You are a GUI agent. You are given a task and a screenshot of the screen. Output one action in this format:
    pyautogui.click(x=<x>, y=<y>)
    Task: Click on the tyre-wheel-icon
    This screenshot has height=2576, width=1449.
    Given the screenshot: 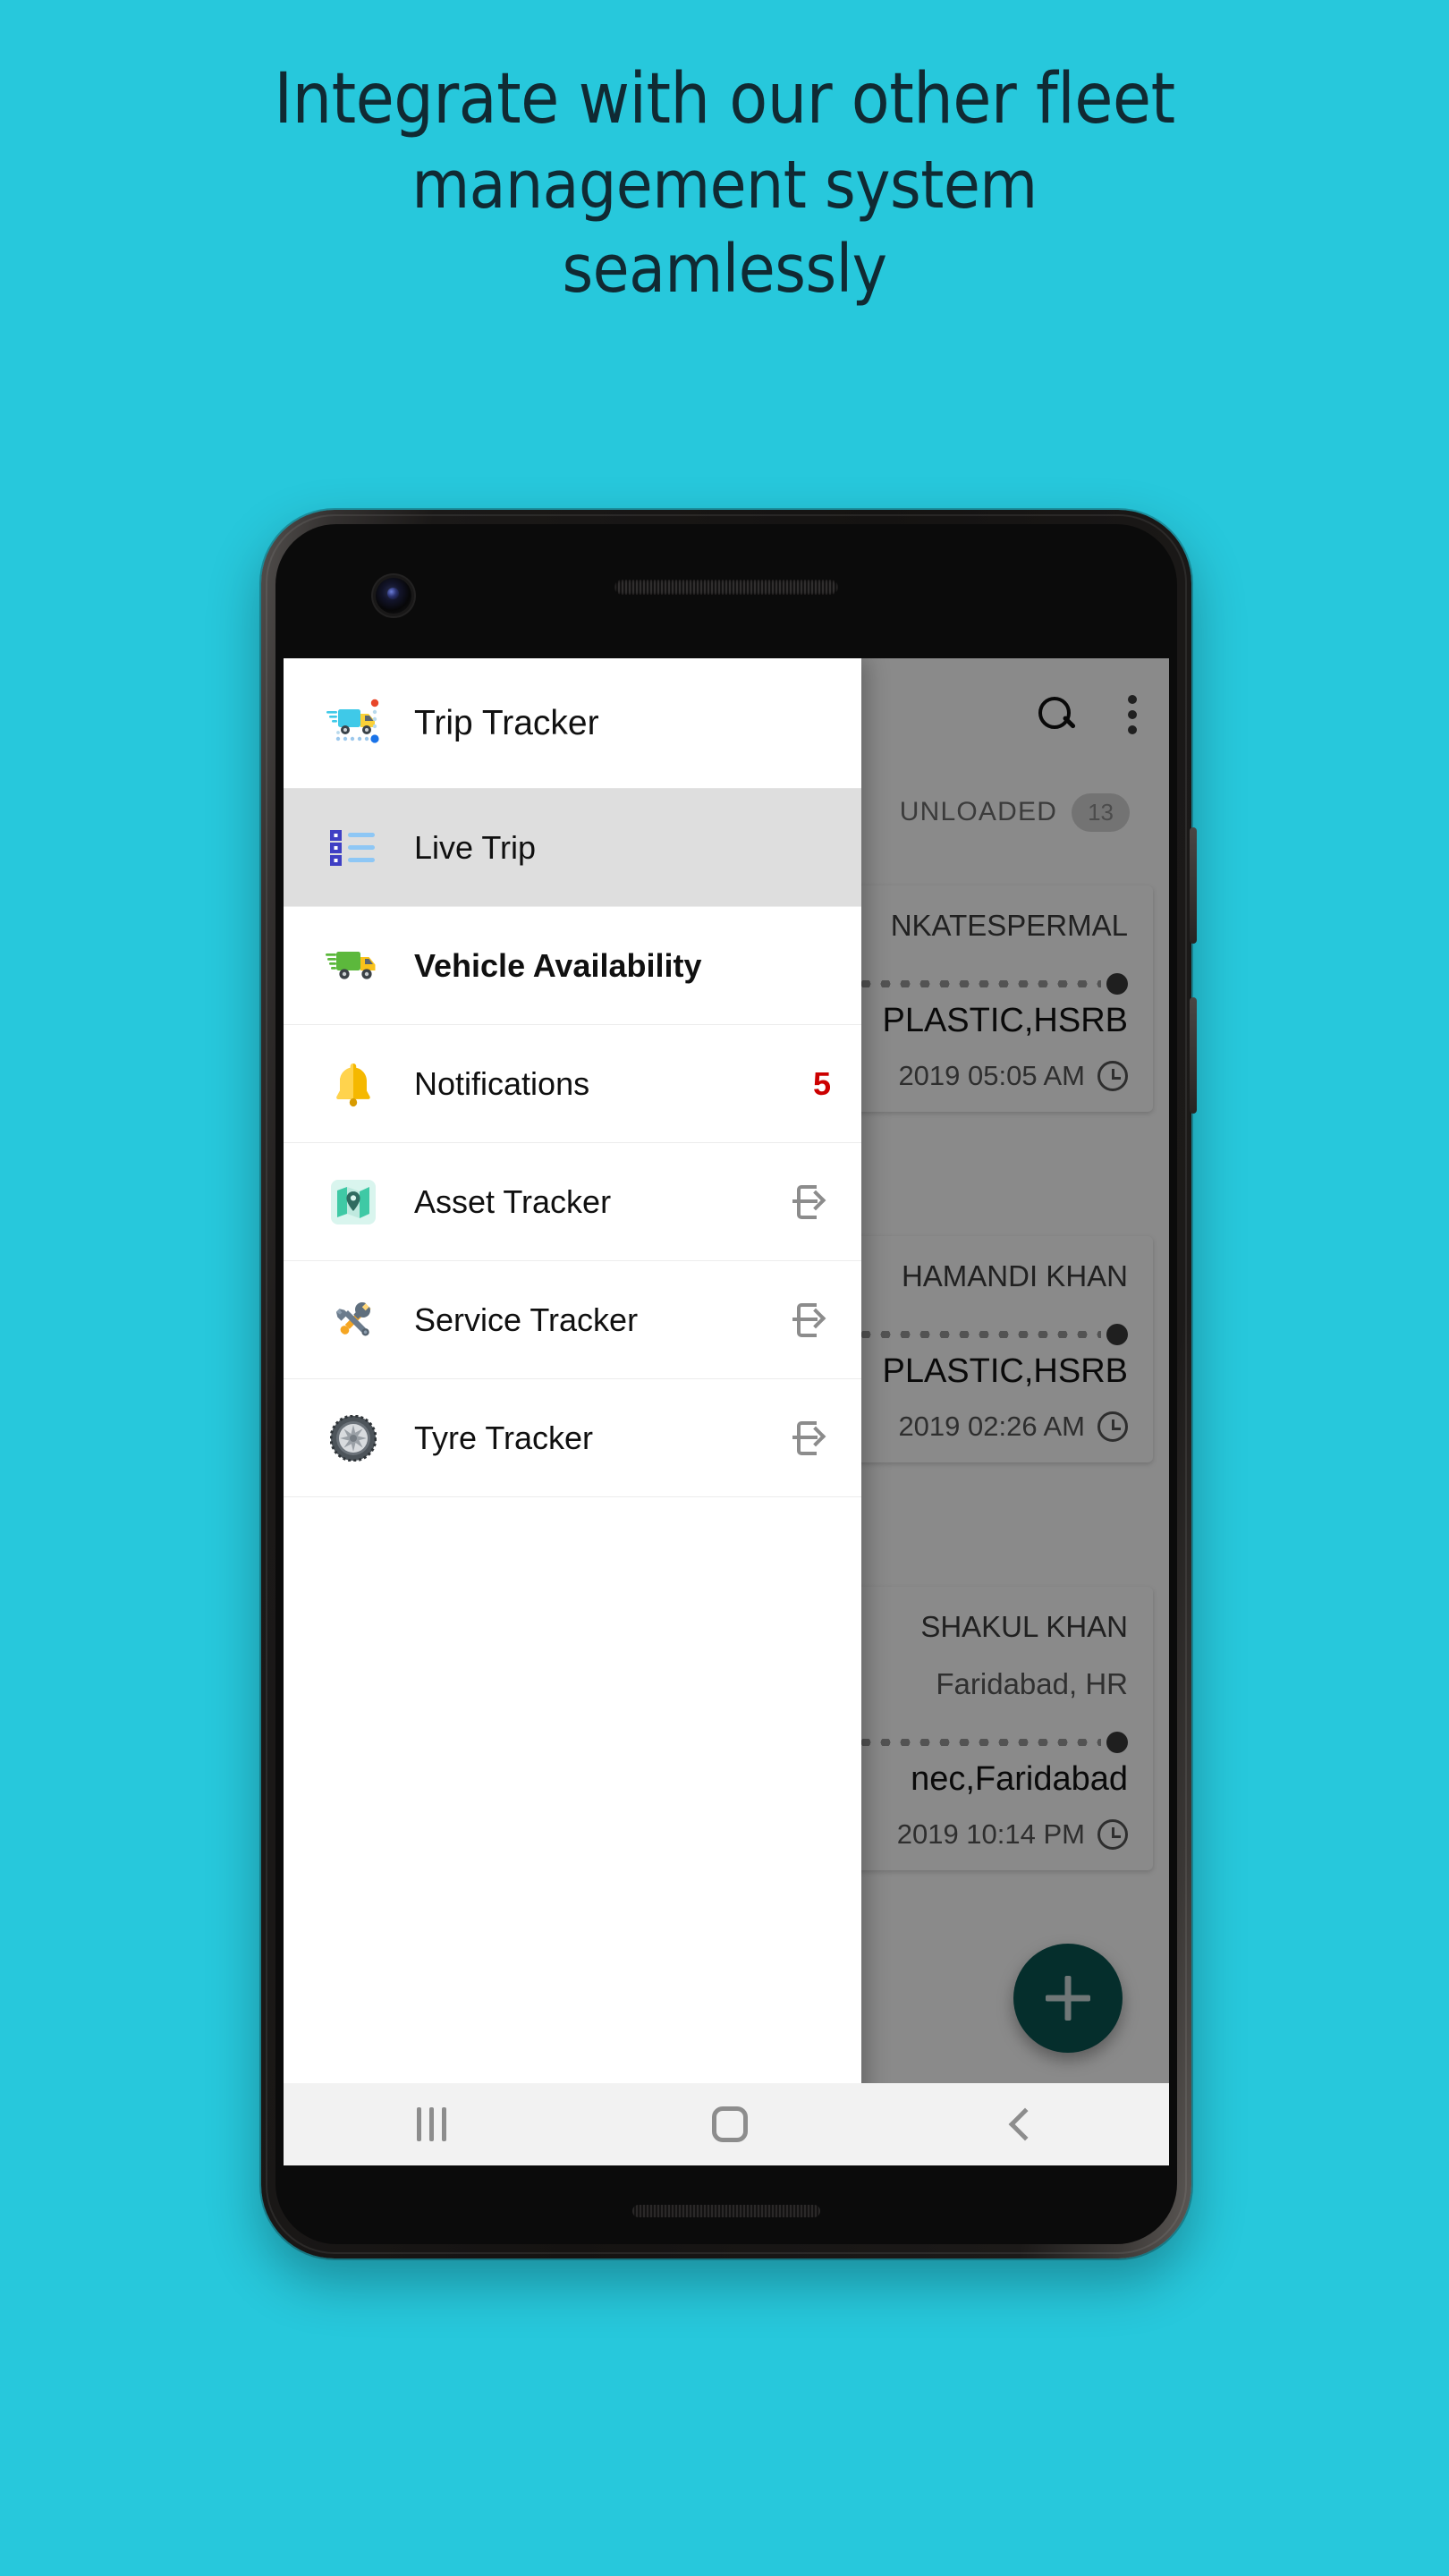 What is the action you would take?
    pyautogui.click(x=353, y=1438)
    